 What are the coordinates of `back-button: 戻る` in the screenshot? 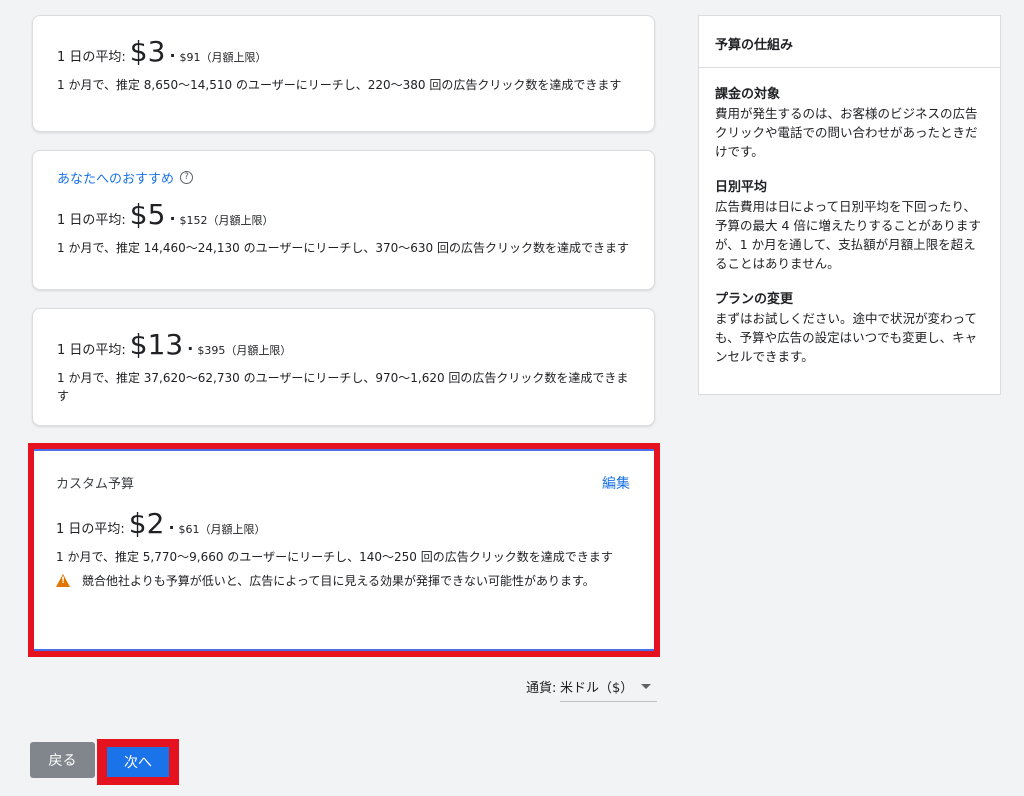 It's located at (62, 760).